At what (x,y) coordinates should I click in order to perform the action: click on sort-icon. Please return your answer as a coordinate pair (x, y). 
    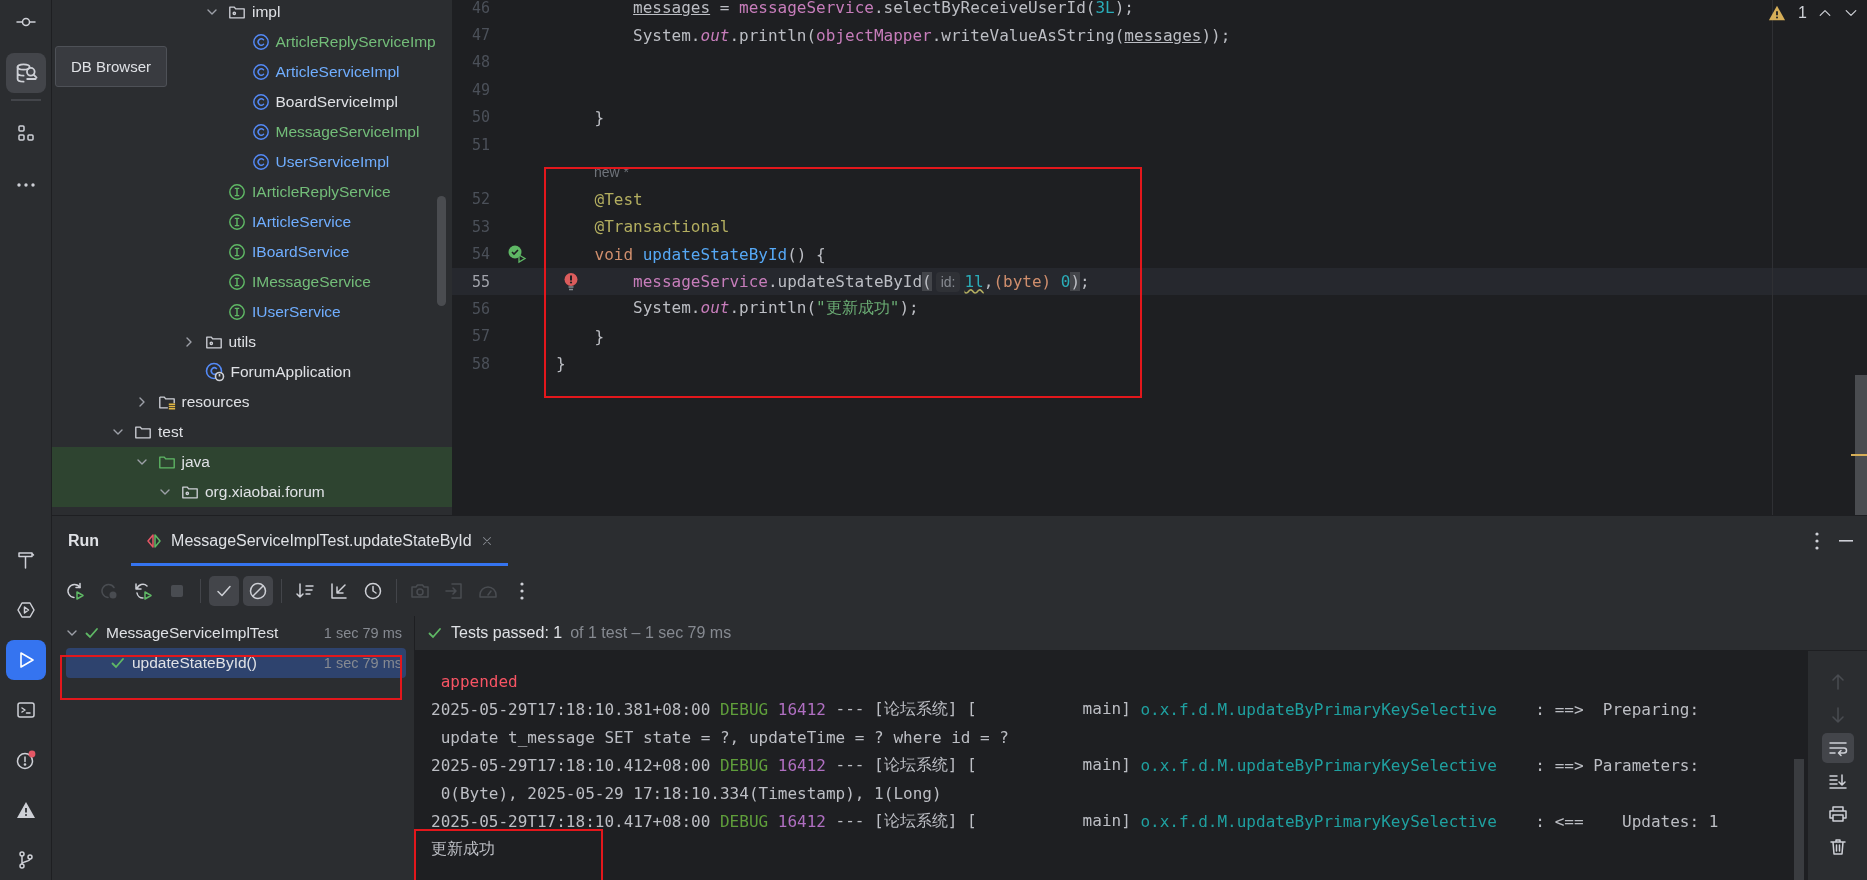
    Looking at the image, I should click on (305, 591).